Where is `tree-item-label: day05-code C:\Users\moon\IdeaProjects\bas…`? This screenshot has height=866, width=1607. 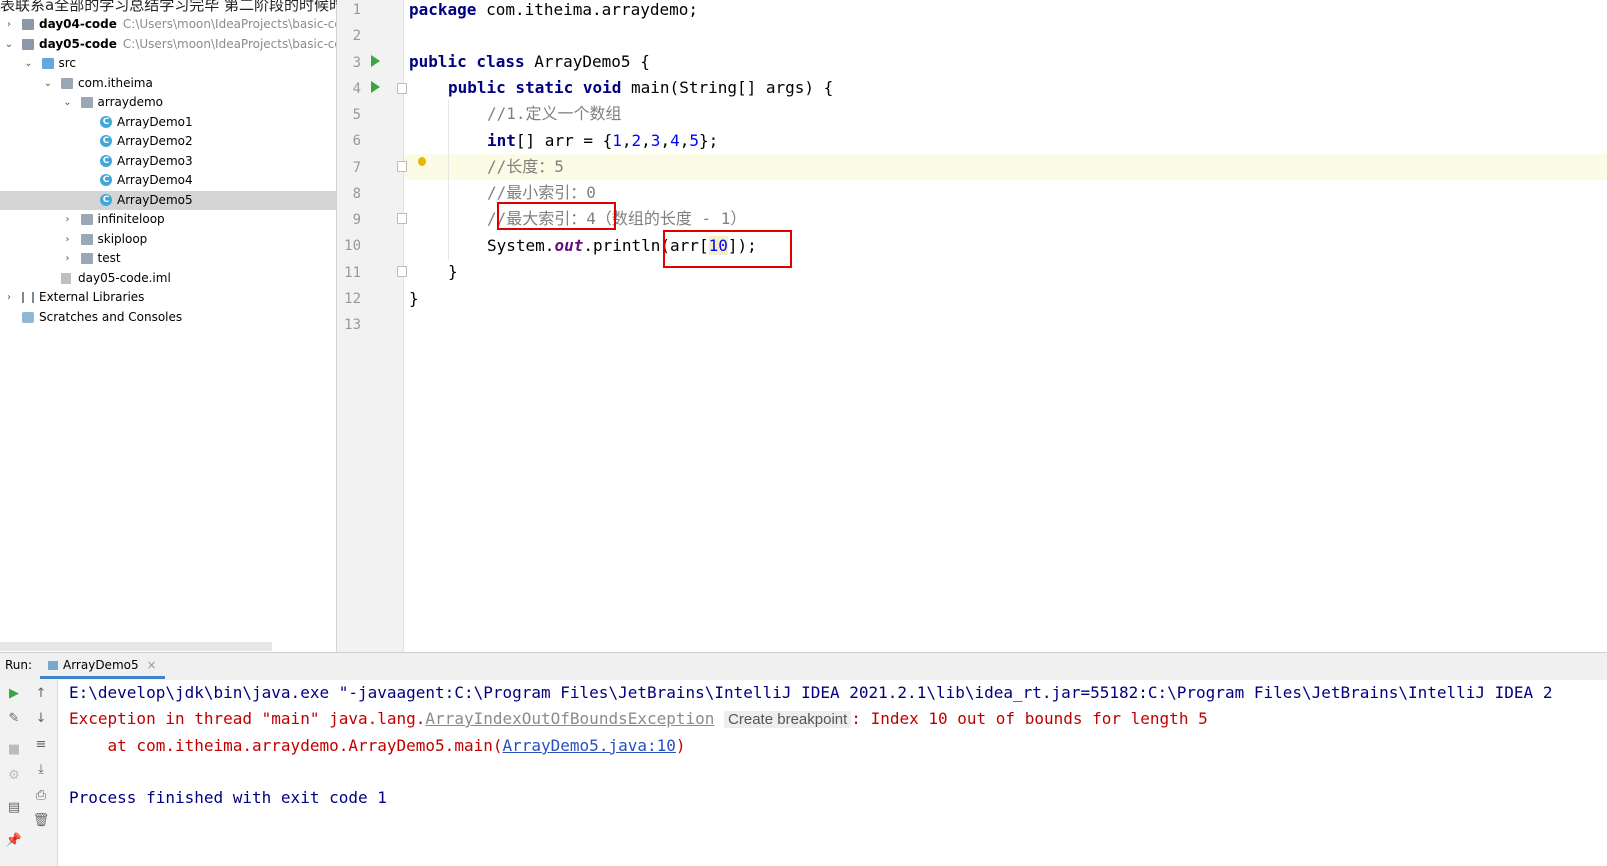
tree-item-label: day05-code C:\Users\moon\IdeaProjects\bas… is located at coordinates (187, 44).